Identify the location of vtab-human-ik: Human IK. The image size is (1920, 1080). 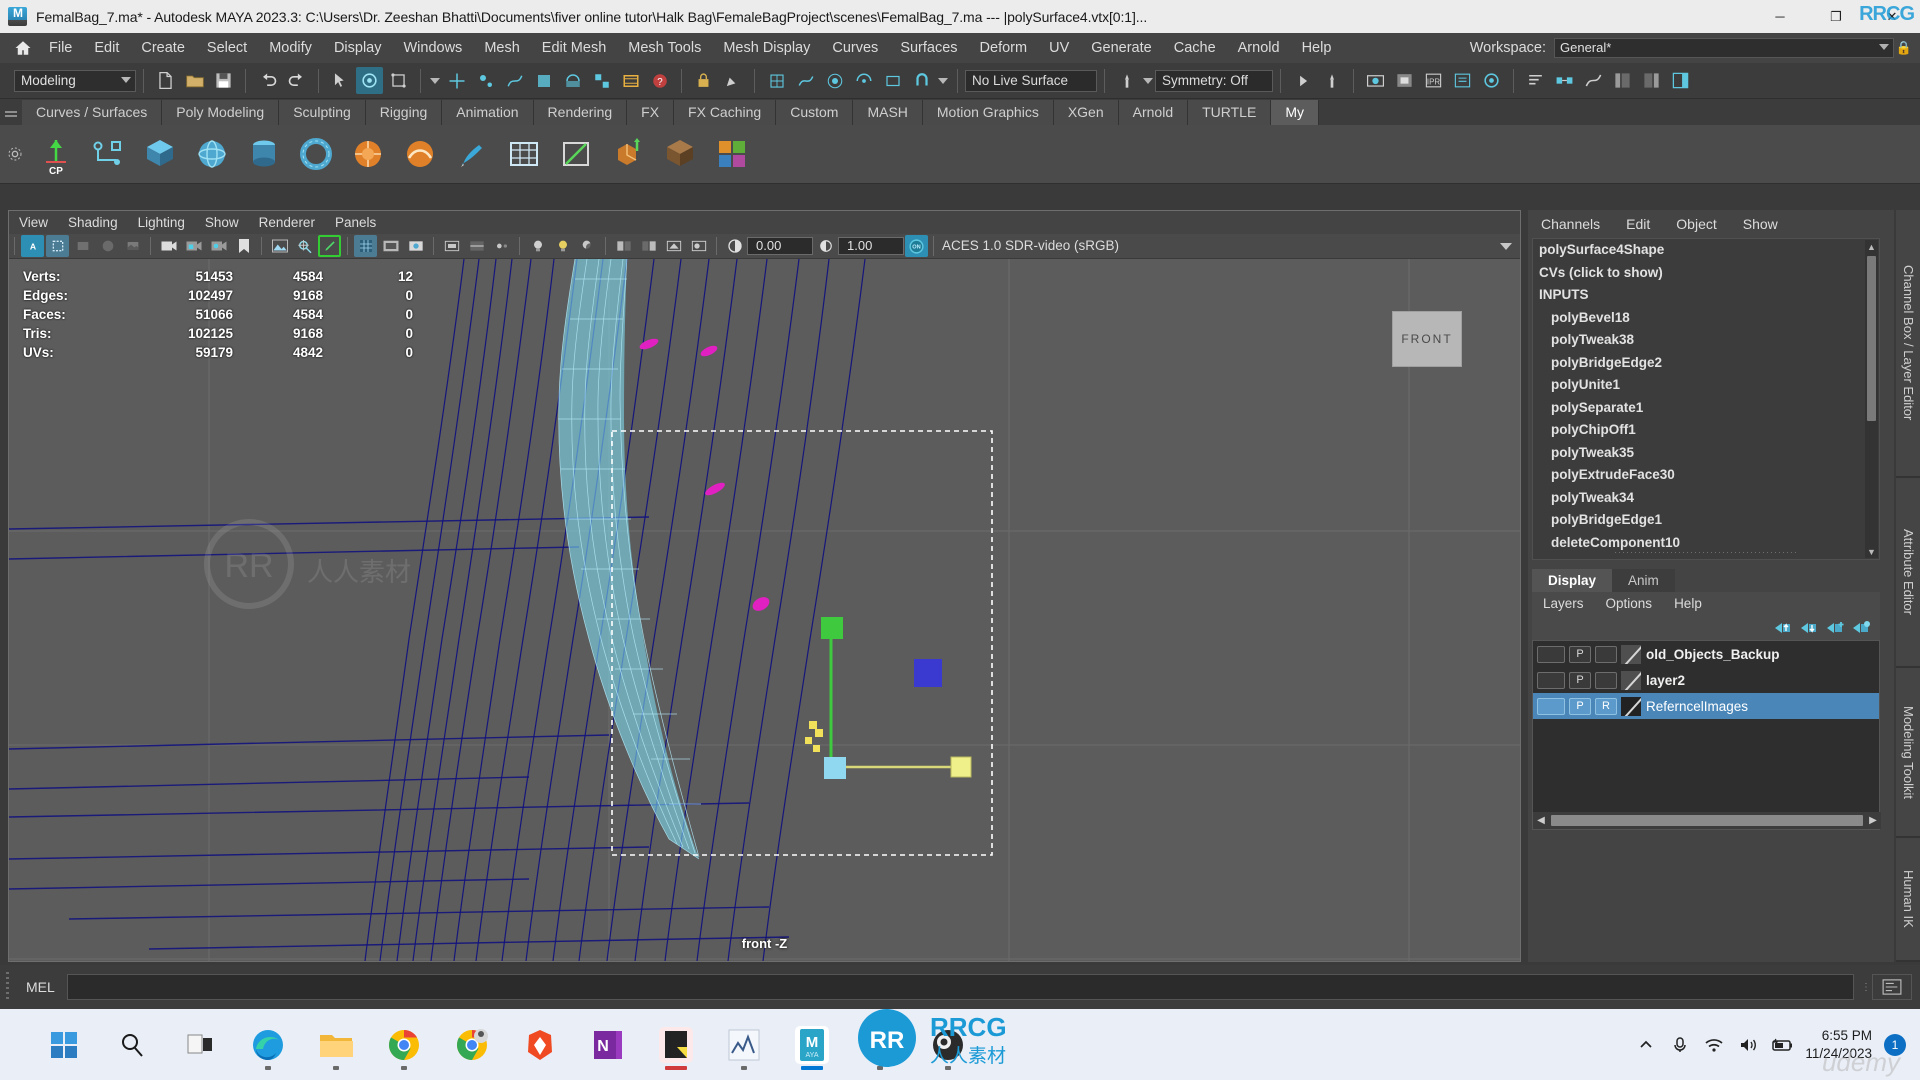
(1908, 900).